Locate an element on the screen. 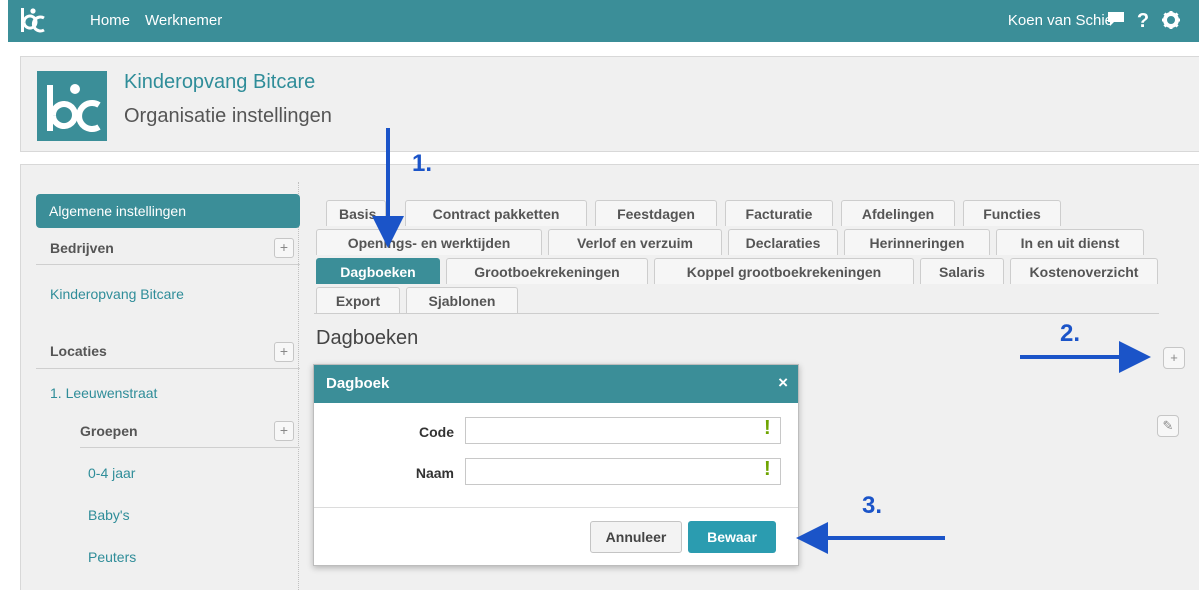 The image size is (1199, 590). add-dagboek-button: + is located at coordinates (1174, 358).